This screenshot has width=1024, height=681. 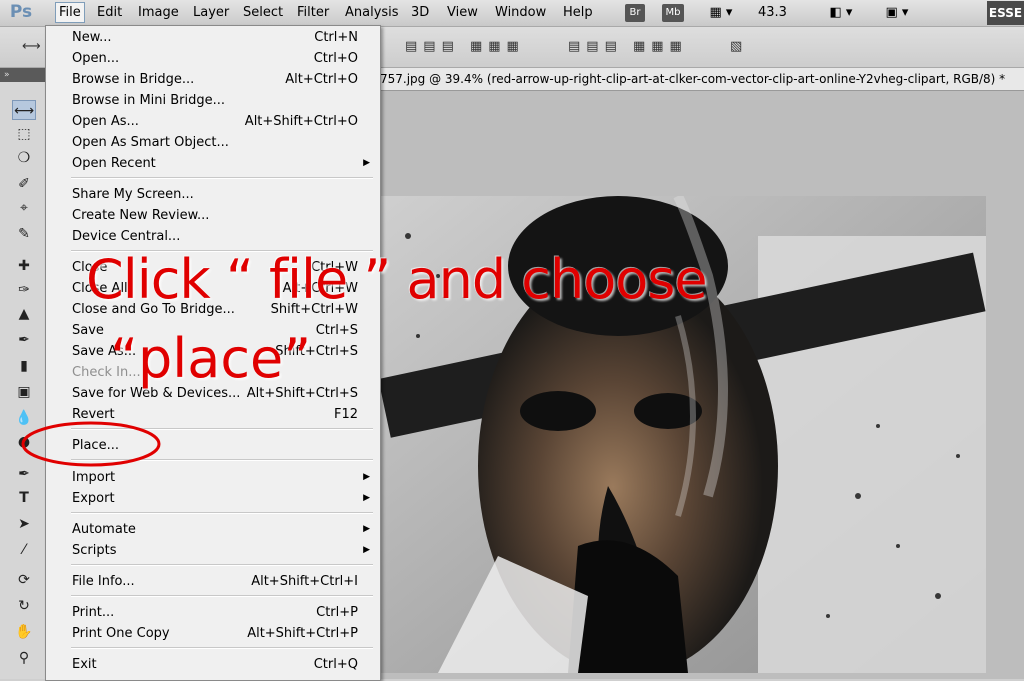 I want to click on menu-item-shortcut: Ctrl+P, so click(x=337, y=612).